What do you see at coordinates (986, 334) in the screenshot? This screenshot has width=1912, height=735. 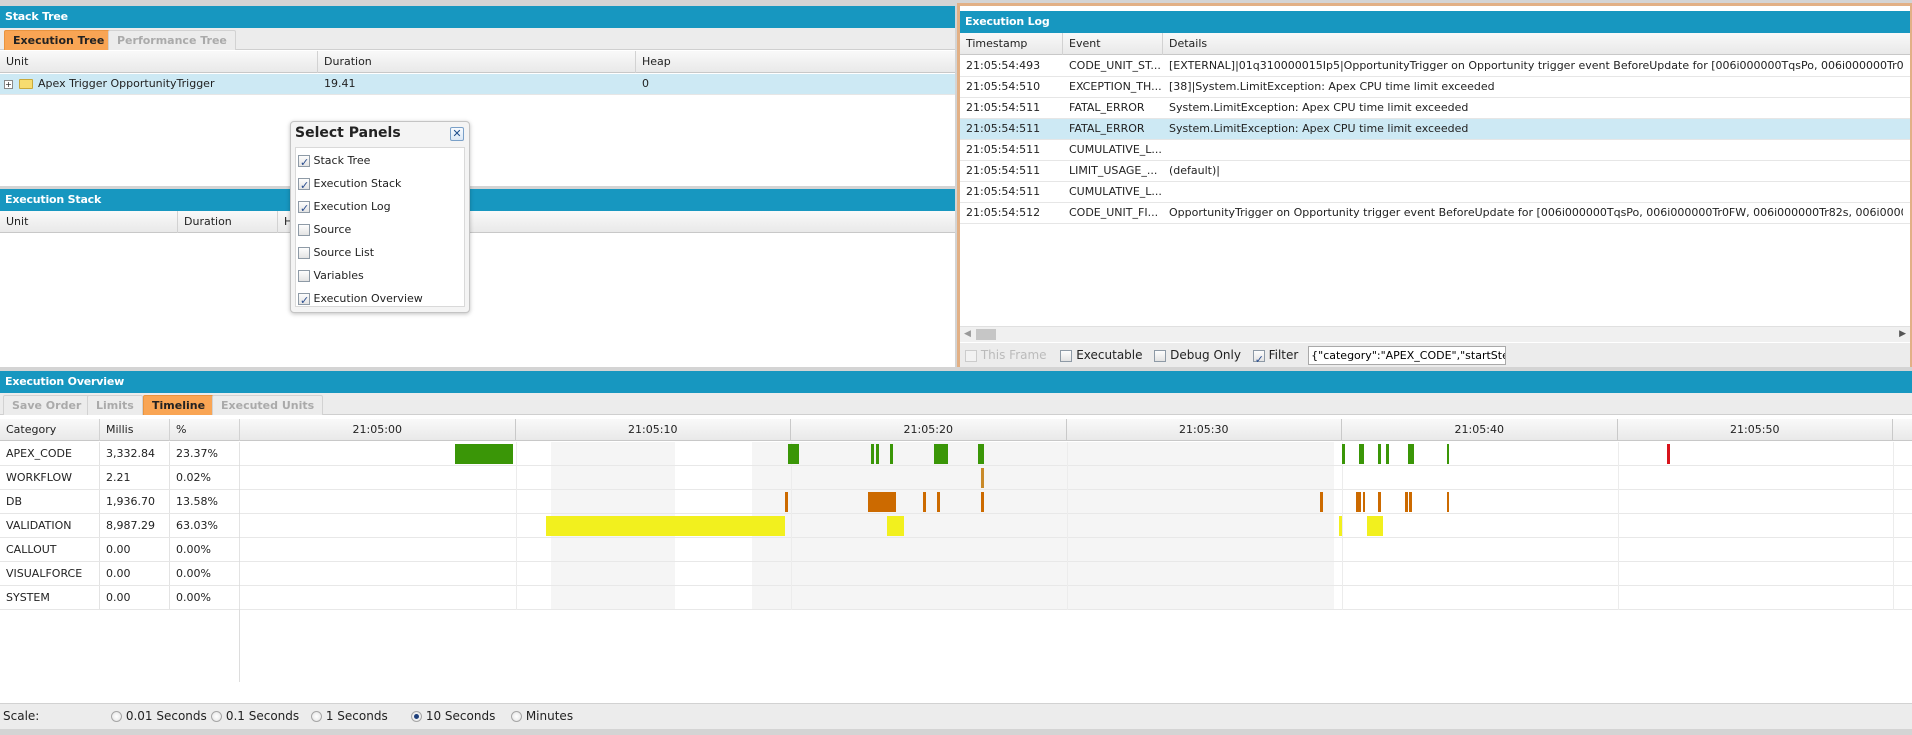 I see `scroll-thumb` at bounding box center [986, 334].